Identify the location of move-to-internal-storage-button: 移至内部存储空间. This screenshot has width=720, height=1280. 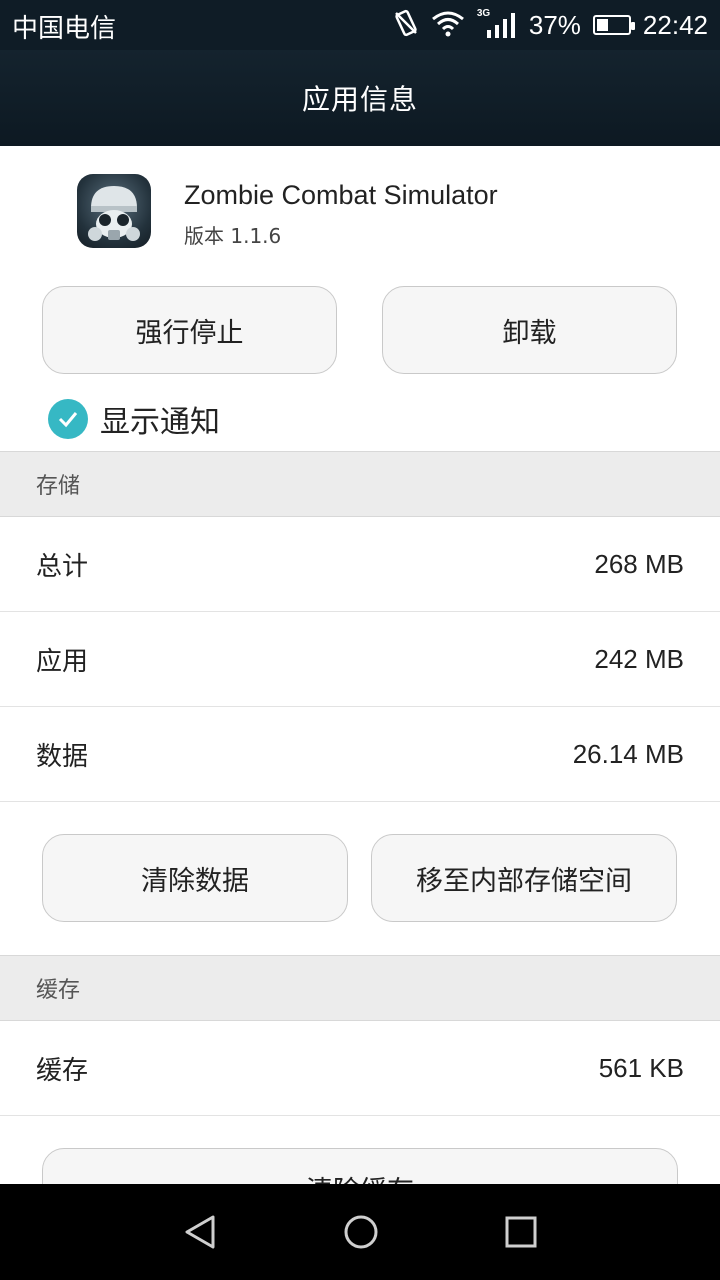
(524, 878).